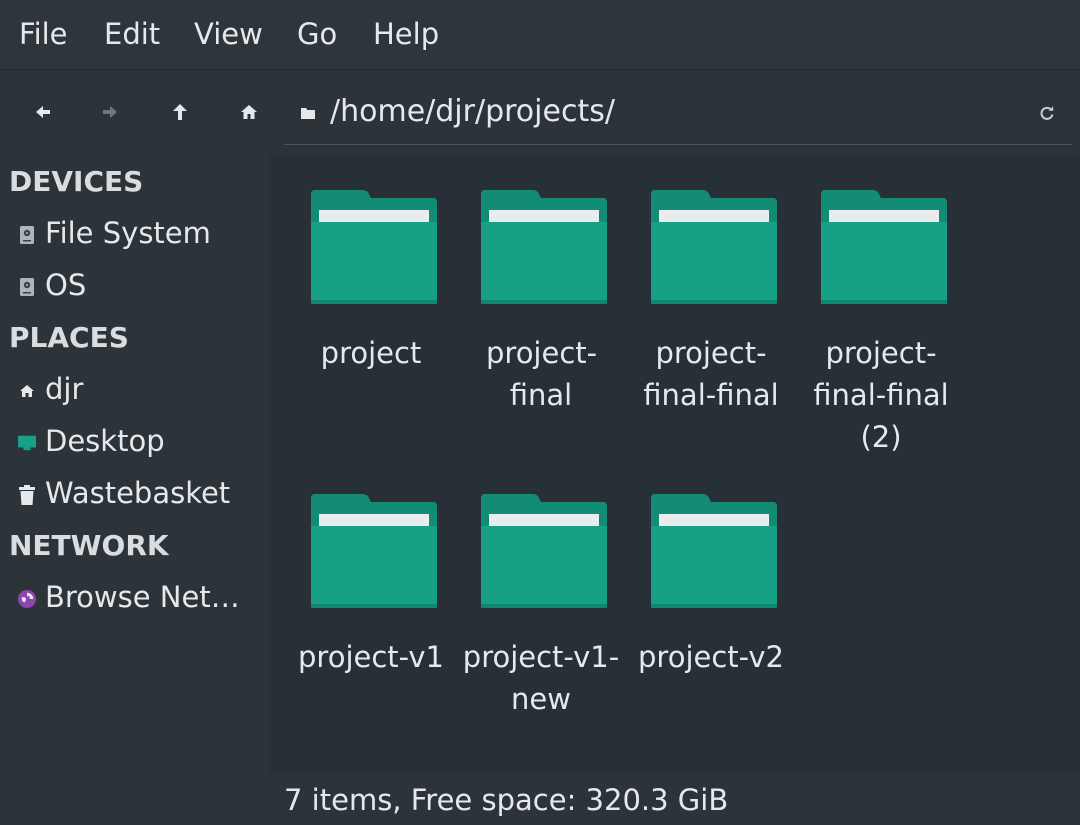 This screenshot has height=825, width=1080. I want to click on sidebar-item-os: OS, so click(134, 286).